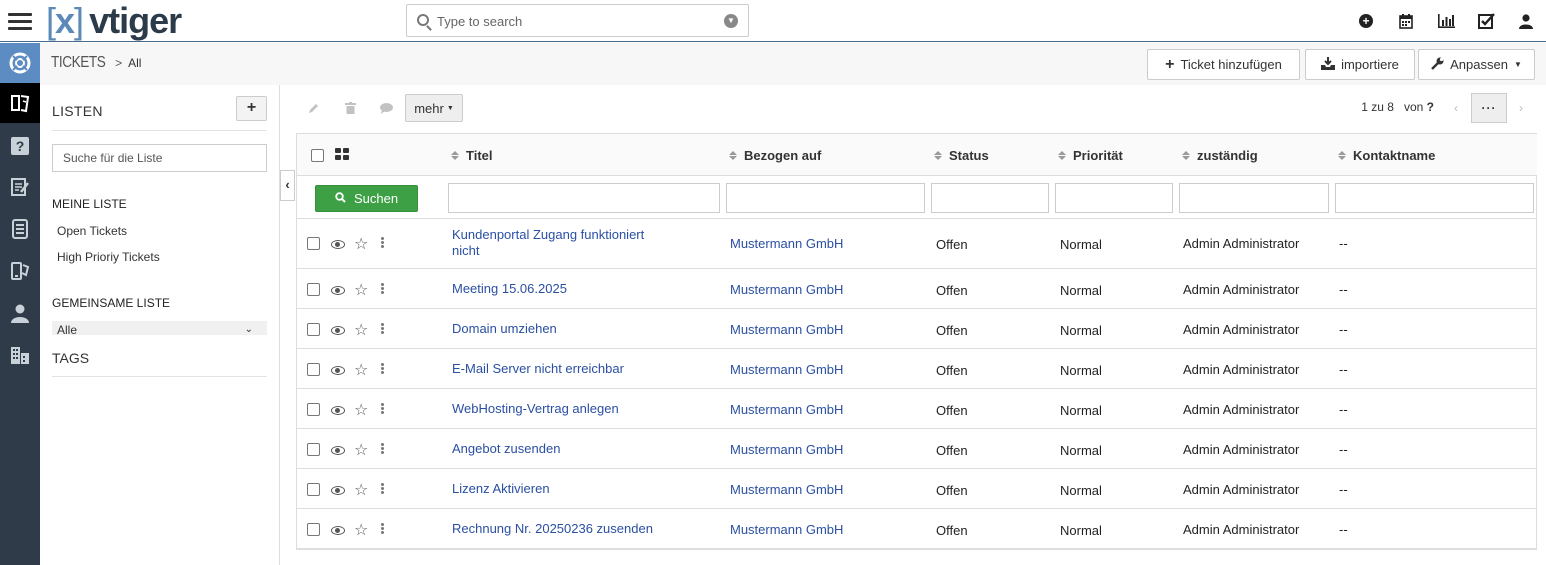  I want to click on list-search-input, so click(159, 158).